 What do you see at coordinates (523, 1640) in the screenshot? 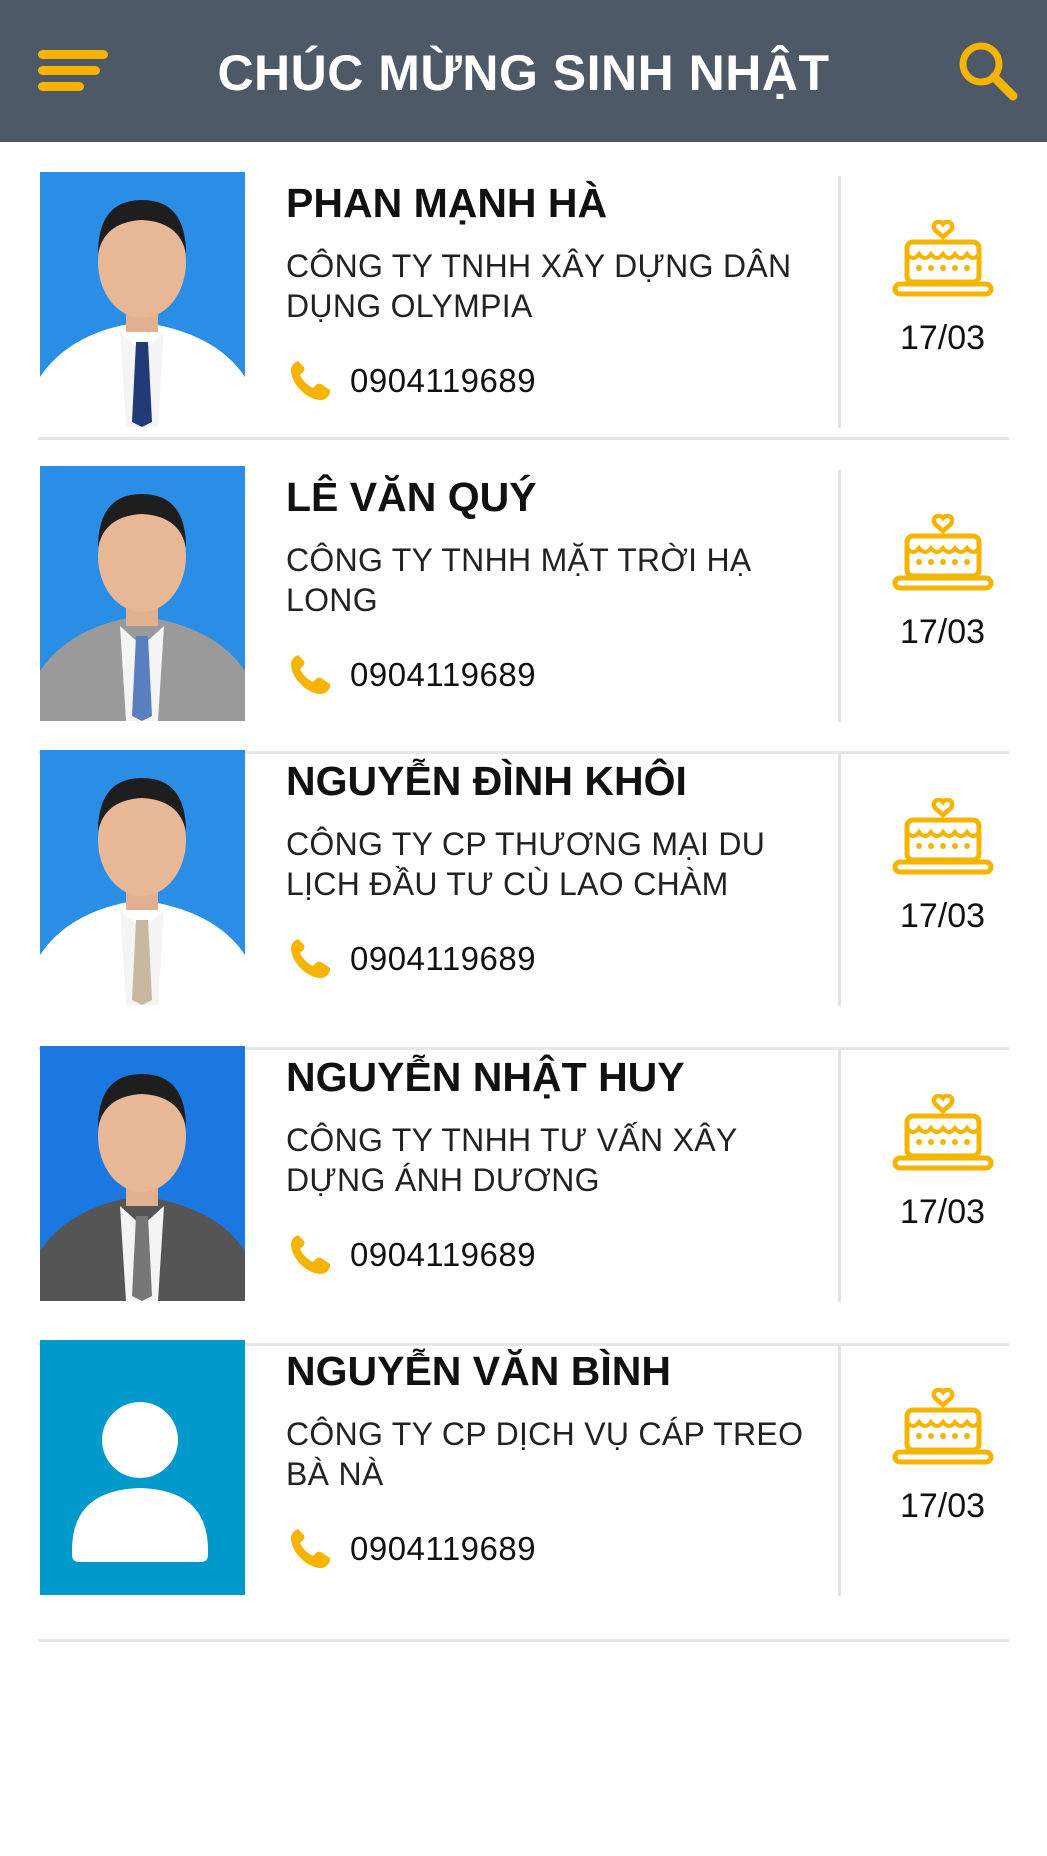
I see `row-divider` at bounding box center [523, 1640].